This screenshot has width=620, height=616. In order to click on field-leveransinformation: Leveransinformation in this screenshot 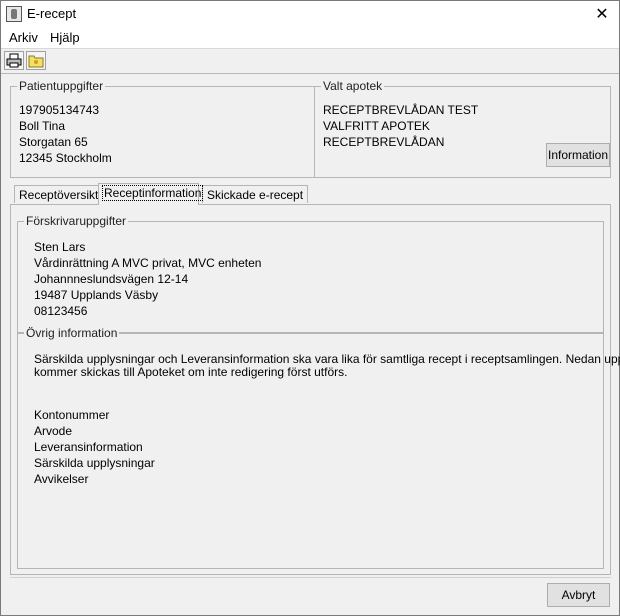, I will do `click(88, 447)`.